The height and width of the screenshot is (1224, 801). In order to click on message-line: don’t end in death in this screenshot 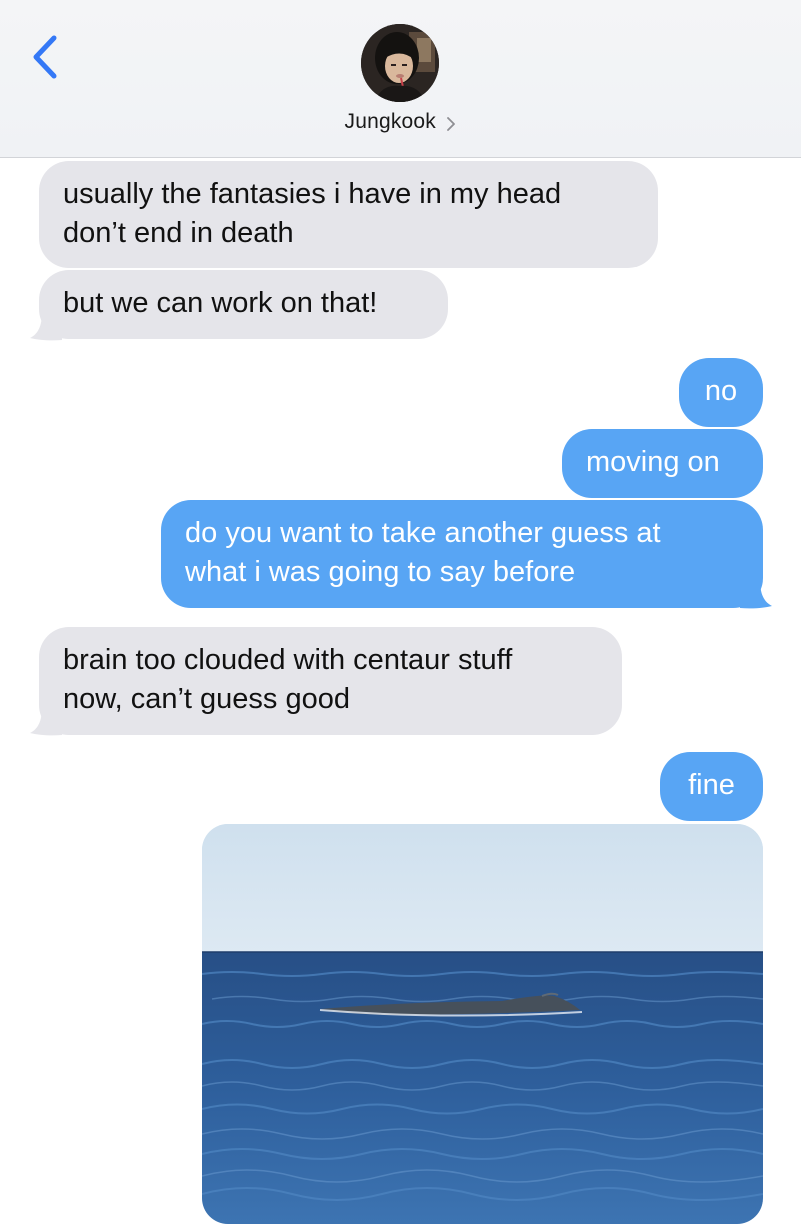, I will do `click(178, 233)`.